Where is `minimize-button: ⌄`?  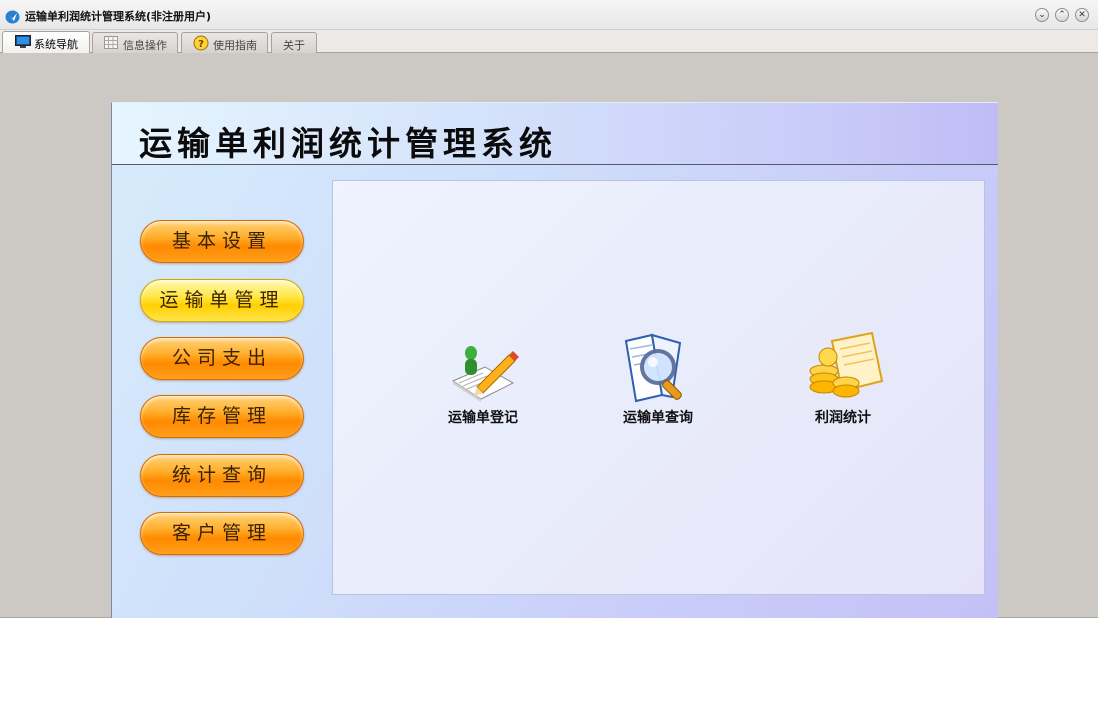 minimize-button: ⌄ is located at coordinates (1042, 15).